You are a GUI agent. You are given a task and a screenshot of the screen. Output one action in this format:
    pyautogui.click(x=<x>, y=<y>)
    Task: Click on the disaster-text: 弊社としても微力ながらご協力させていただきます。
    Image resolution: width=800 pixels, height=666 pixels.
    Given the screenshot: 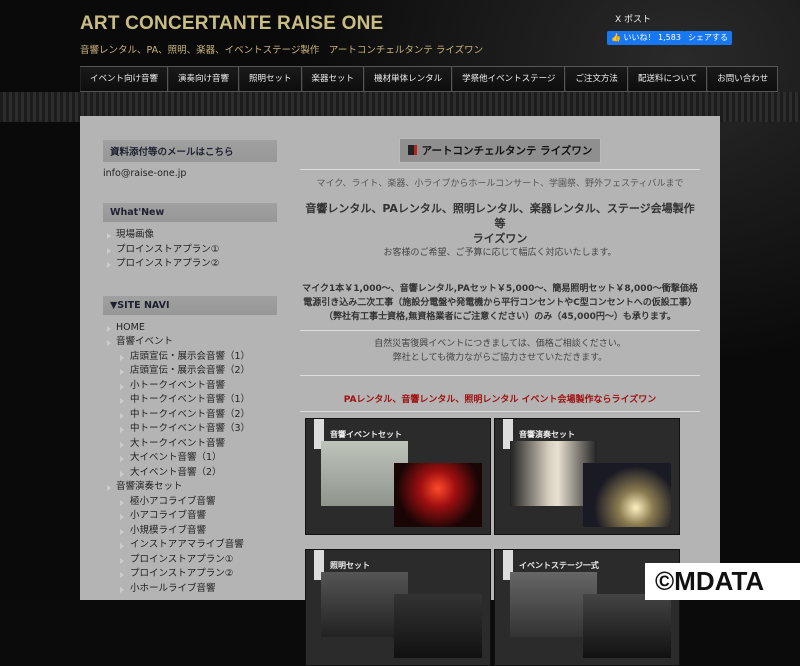 What is the action you would take?
    pyautogui.click(x=500, y=358)
    